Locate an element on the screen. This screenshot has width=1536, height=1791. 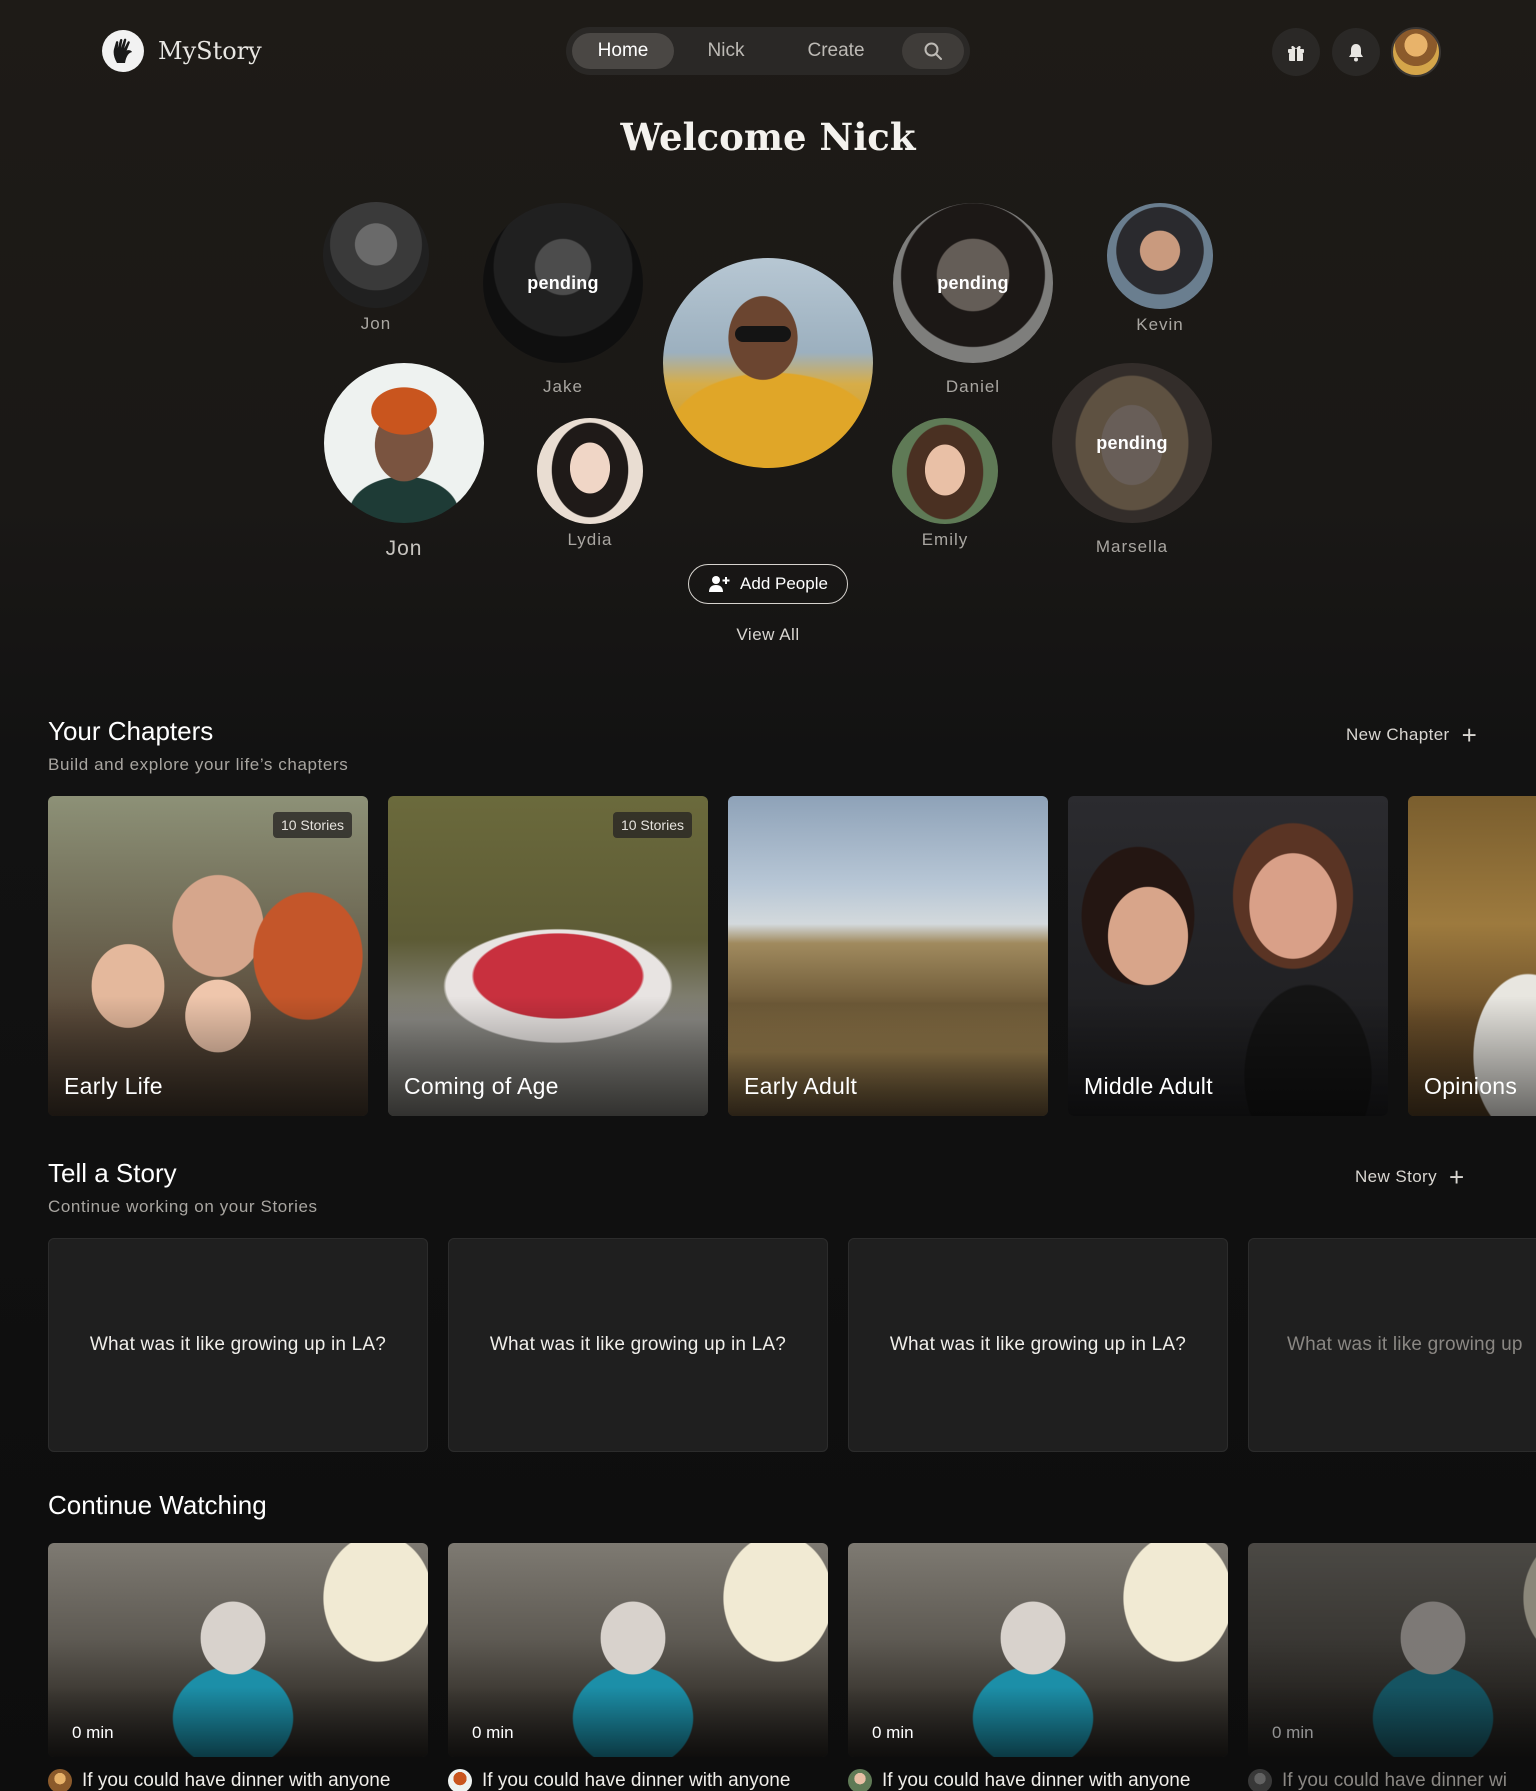
chapter-card-opinions: Opinions is located at coordinates (1472, 956).